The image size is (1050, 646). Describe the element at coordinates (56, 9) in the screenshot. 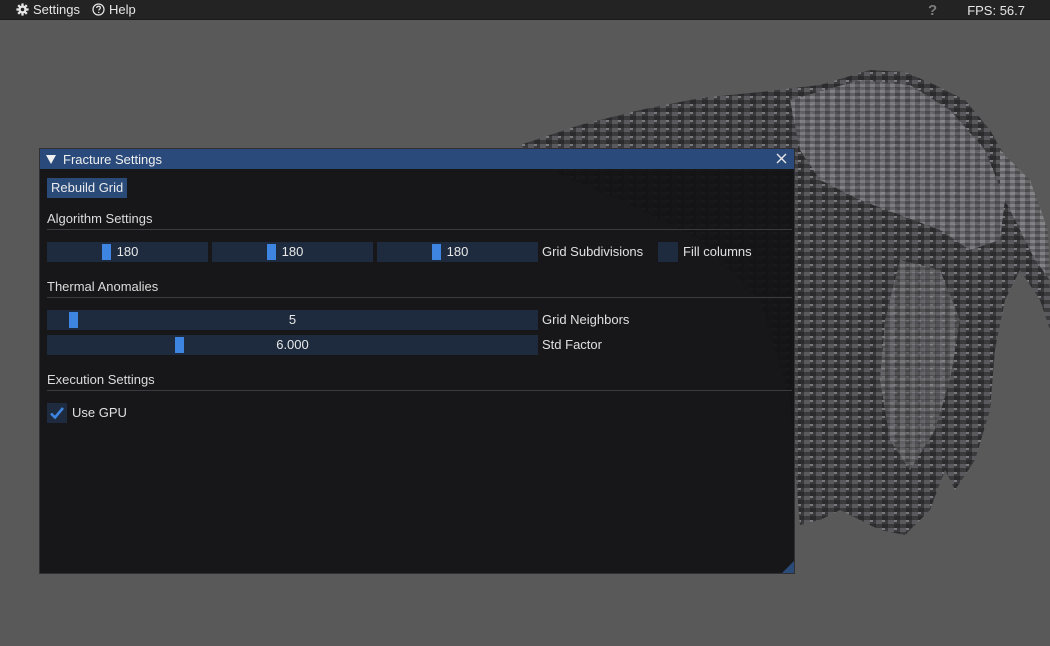

I see `menu-settings-label: Settings` at that location.